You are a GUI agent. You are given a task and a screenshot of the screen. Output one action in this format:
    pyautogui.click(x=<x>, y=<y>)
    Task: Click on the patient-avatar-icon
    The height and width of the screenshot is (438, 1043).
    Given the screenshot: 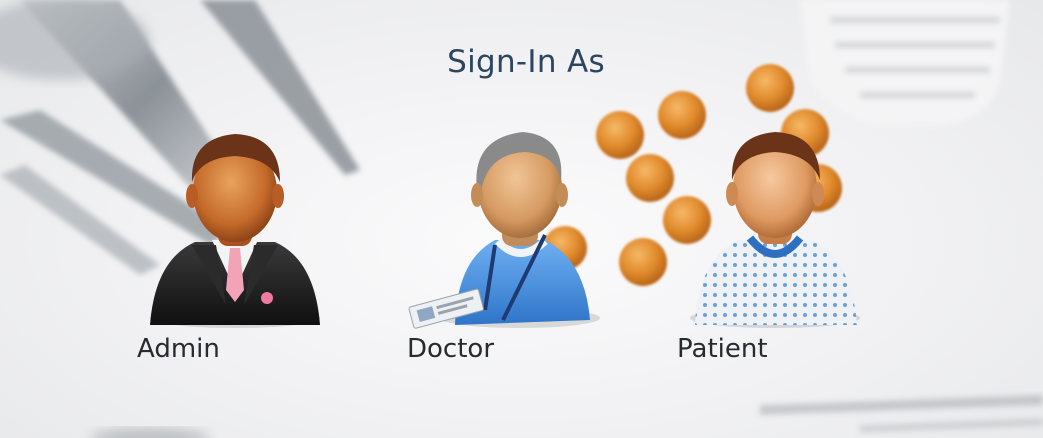 What is the action you would take?
    pyautogui.click(x=775, y=230)
    